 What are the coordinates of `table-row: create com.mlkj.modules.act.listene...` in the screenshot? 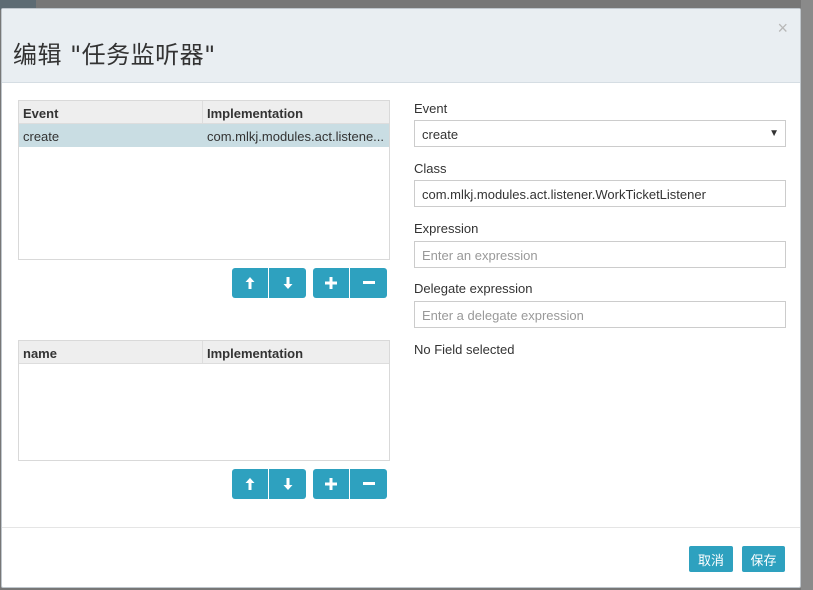 It's located at (204, 135).